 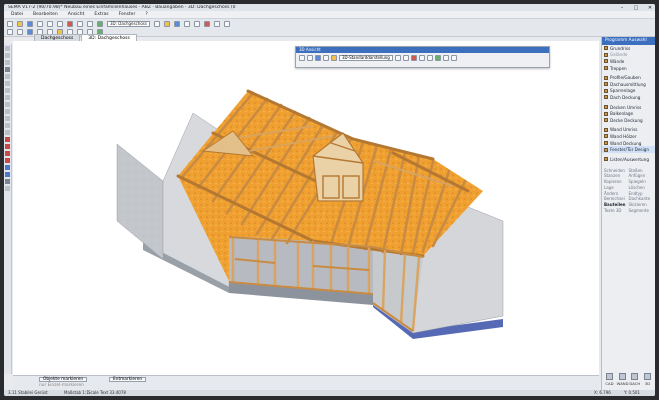 I want to click on shaded-icon, so click(x=405, y=58).